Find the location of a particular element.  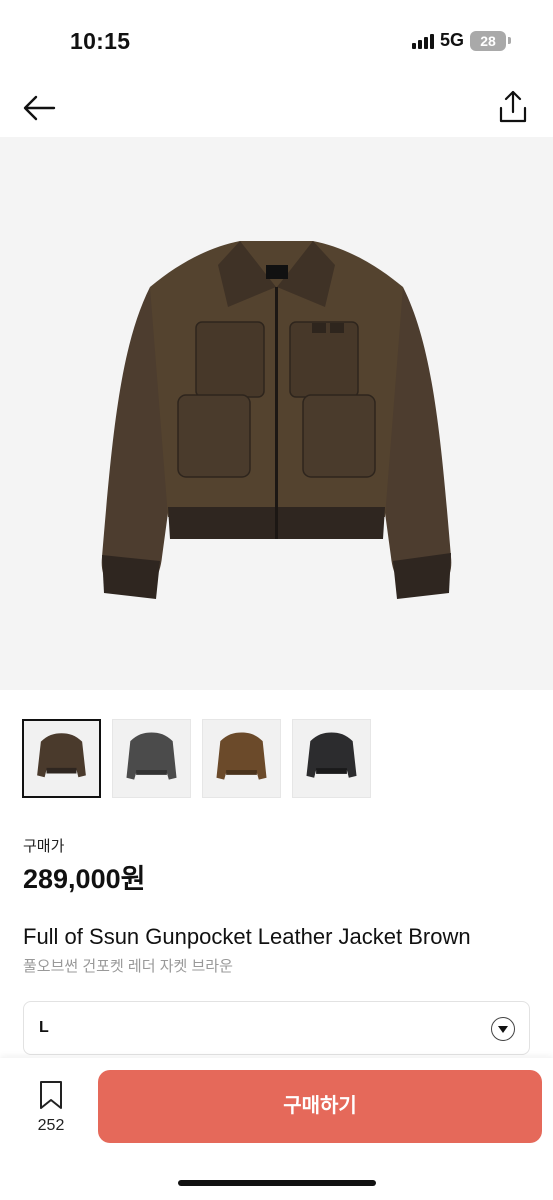

home-indicator is located at coordinates (277, 1183).